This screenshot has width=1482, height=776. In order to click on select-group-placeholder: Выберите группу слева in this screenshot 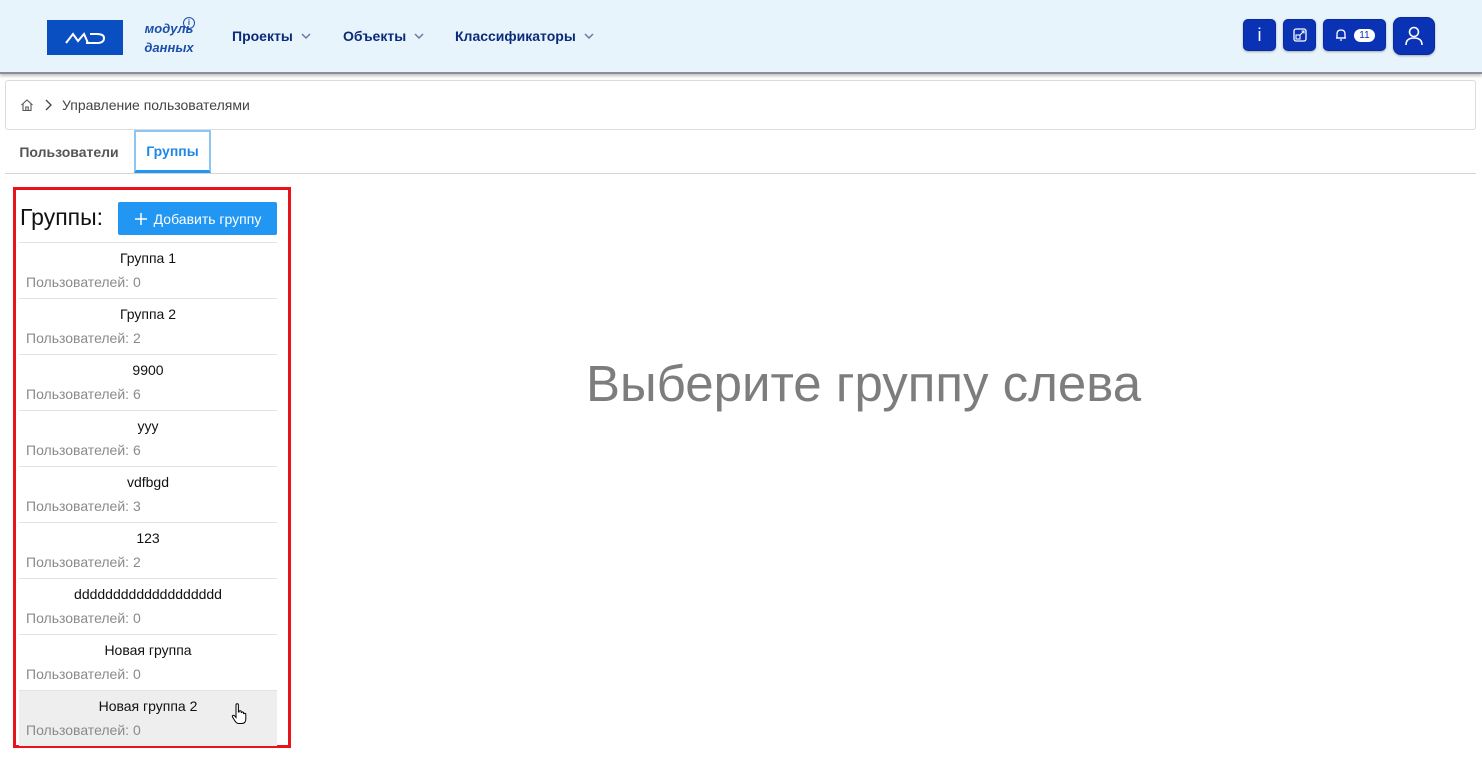, I will do `click(864, 383)`.